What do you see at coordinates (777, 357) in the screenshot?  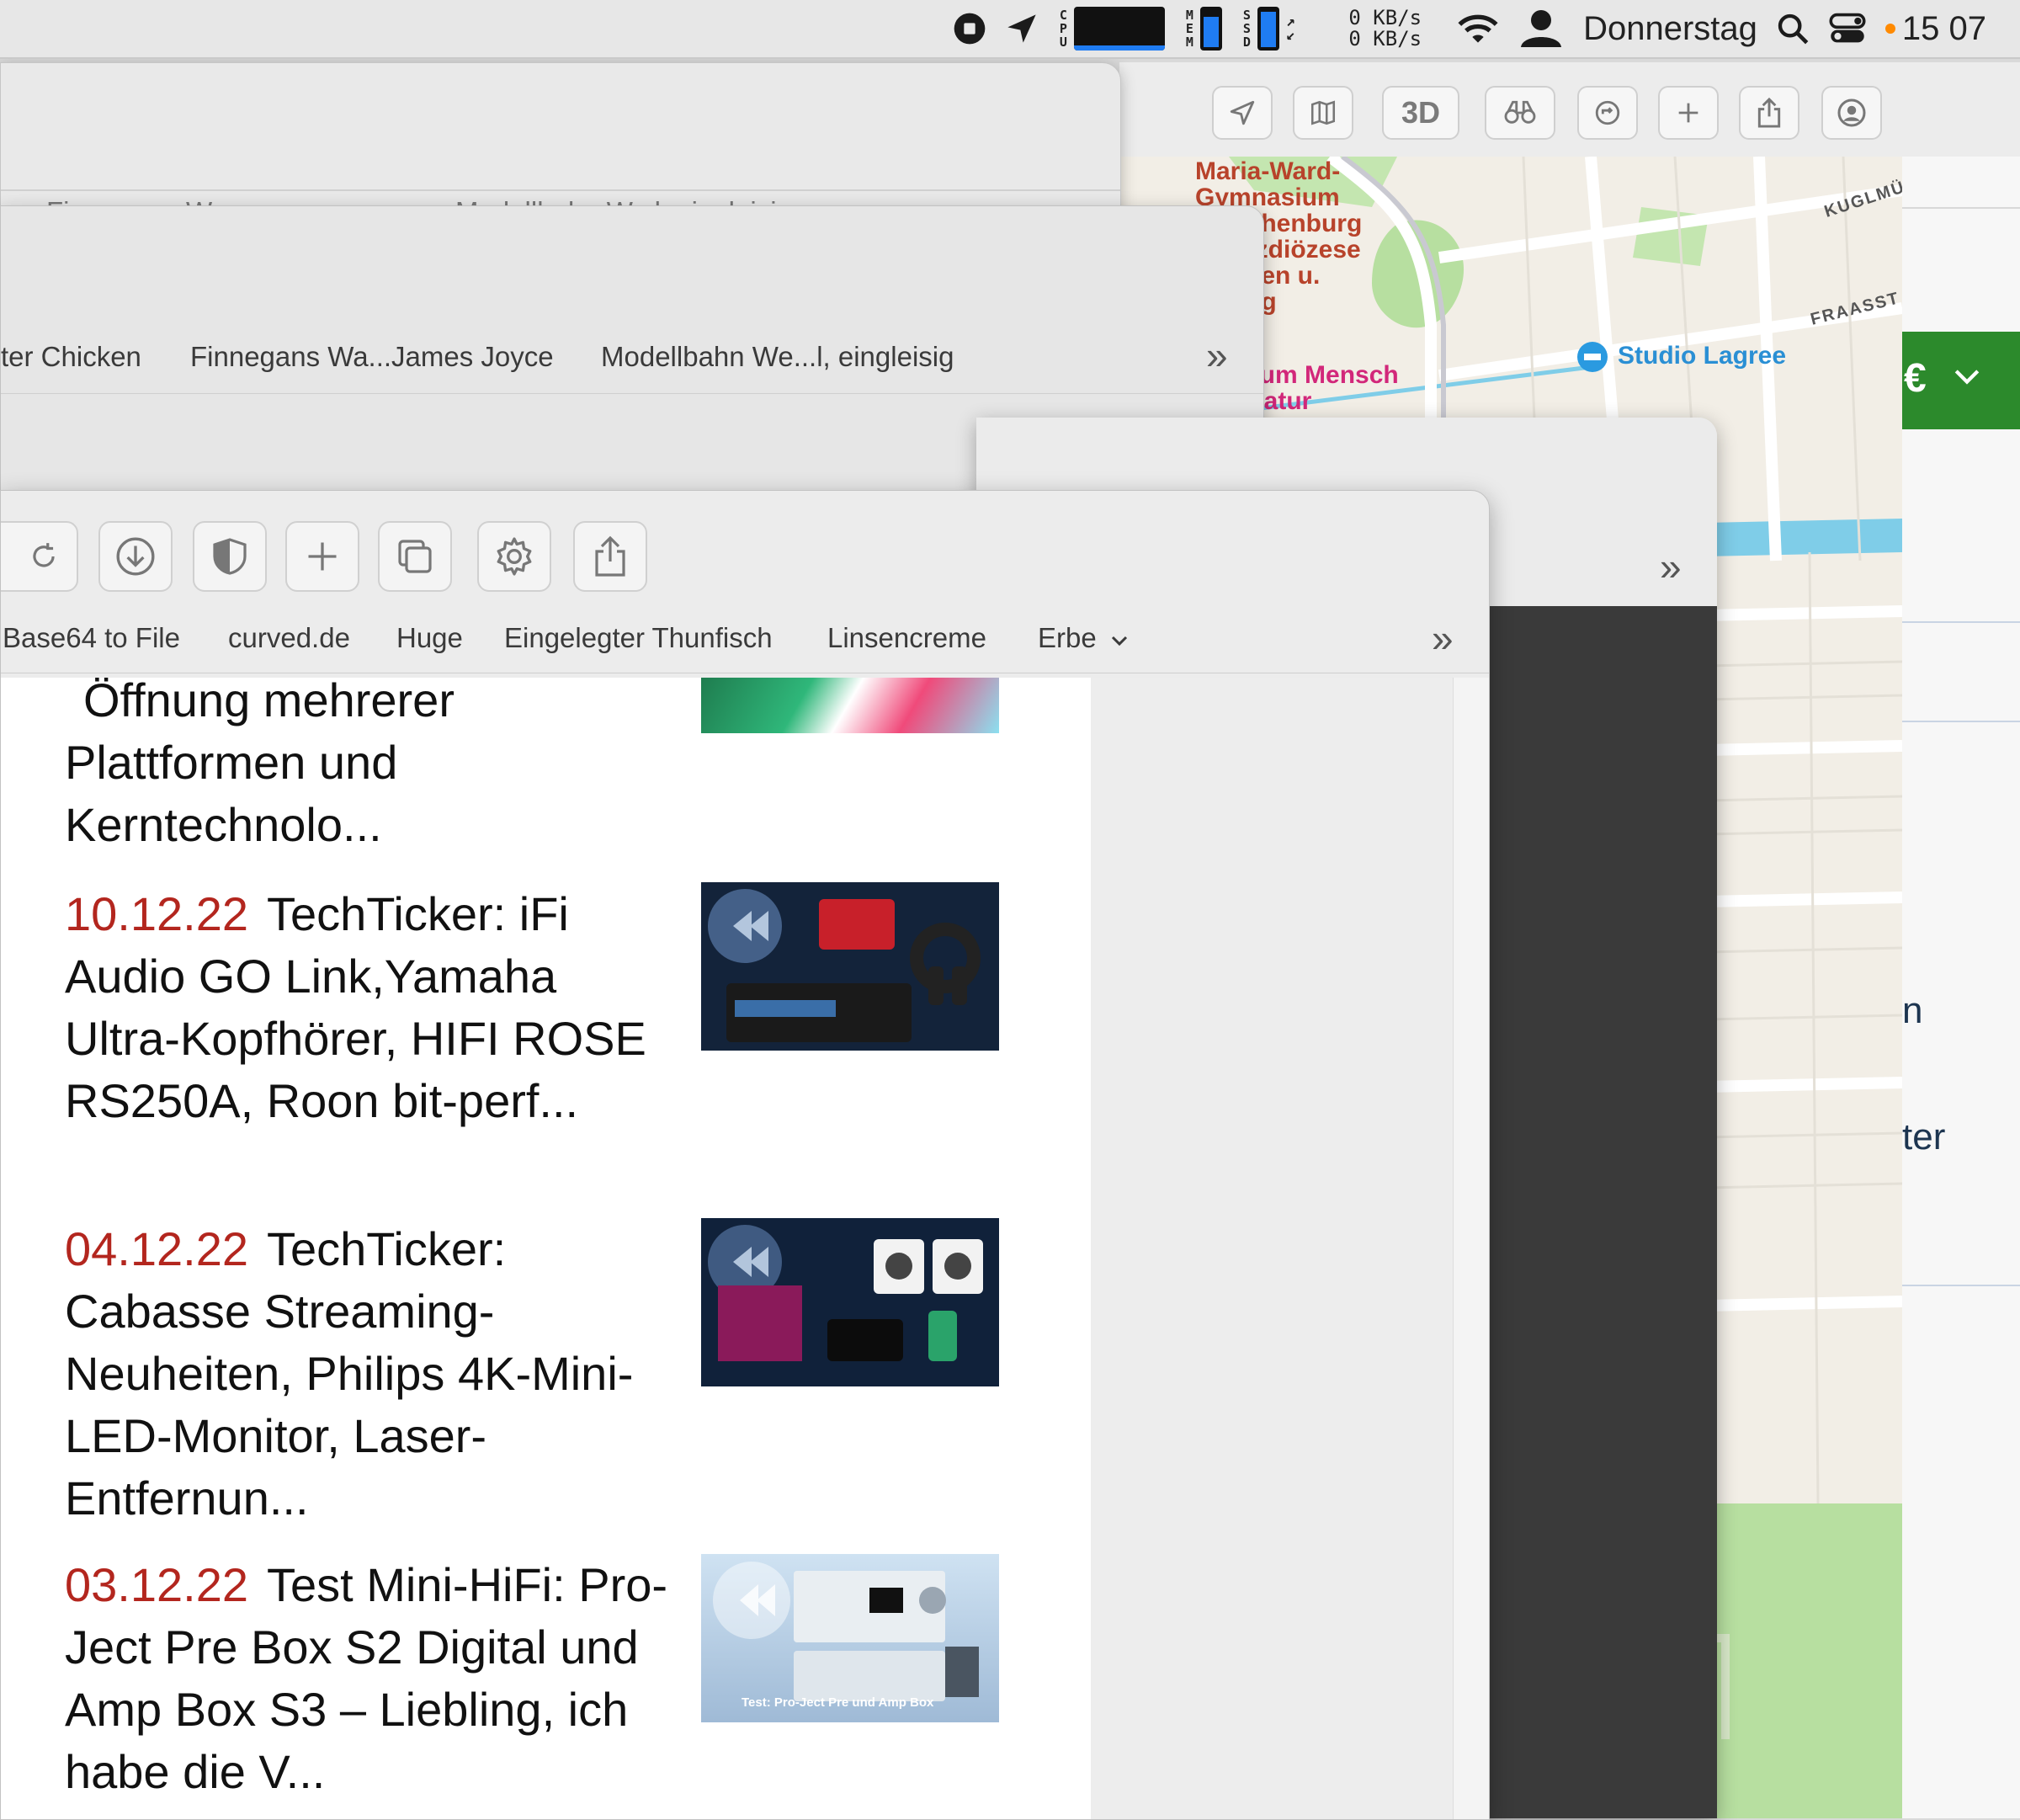 I see `bookmark-item: Modellbahn We...l, eingleisig` at bounding box center [777, 357].